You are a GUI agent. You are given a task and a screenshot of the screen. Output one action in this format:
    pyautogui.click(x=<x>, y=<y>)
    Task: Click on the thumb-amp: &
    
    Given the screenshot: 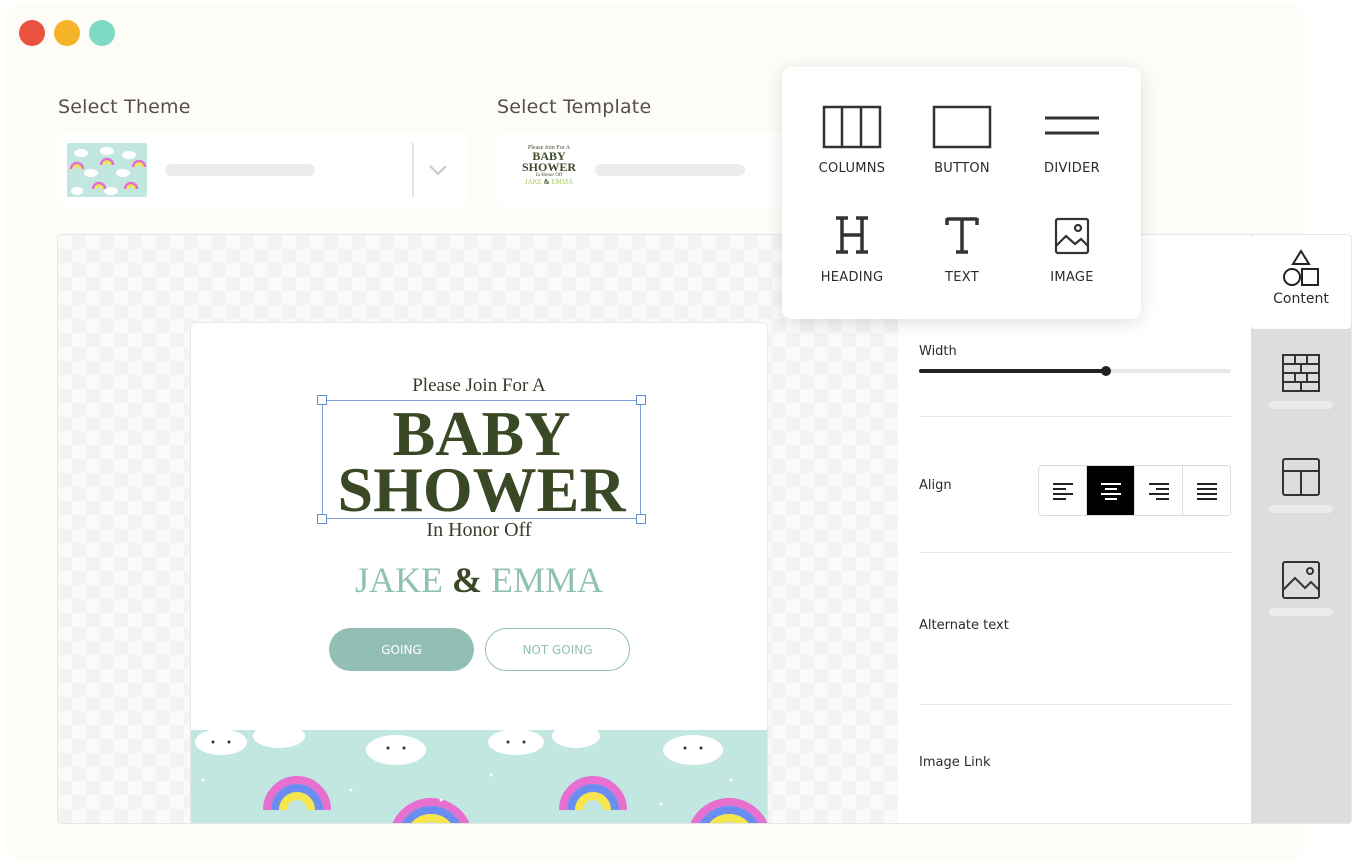 What is the action you would take?
    pyautogui.click(x=546, y=182)
    